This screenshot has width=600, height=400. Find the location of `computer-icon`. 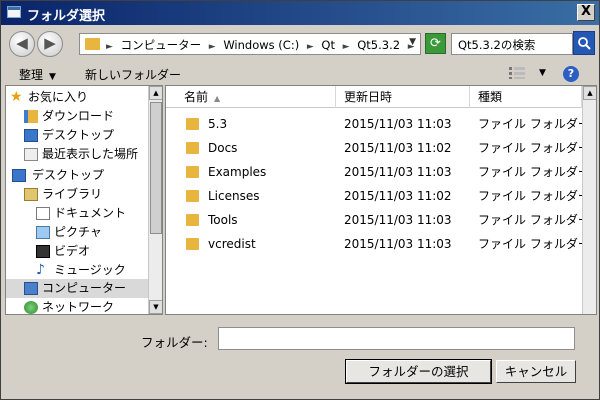

computer-icon is located at coordinates (31, 288).